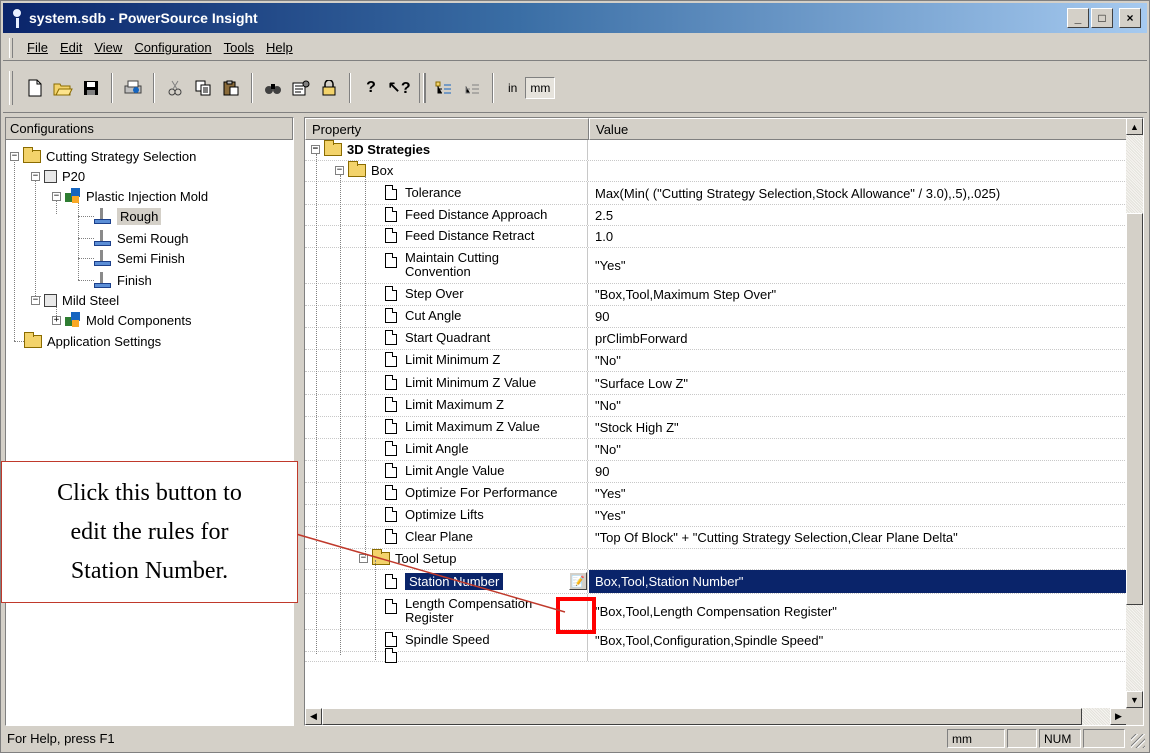  What do you see at coordinates (71, 47) in the screenshot?
I see `menu-edit: Edit` at bounding box center [71, 47].